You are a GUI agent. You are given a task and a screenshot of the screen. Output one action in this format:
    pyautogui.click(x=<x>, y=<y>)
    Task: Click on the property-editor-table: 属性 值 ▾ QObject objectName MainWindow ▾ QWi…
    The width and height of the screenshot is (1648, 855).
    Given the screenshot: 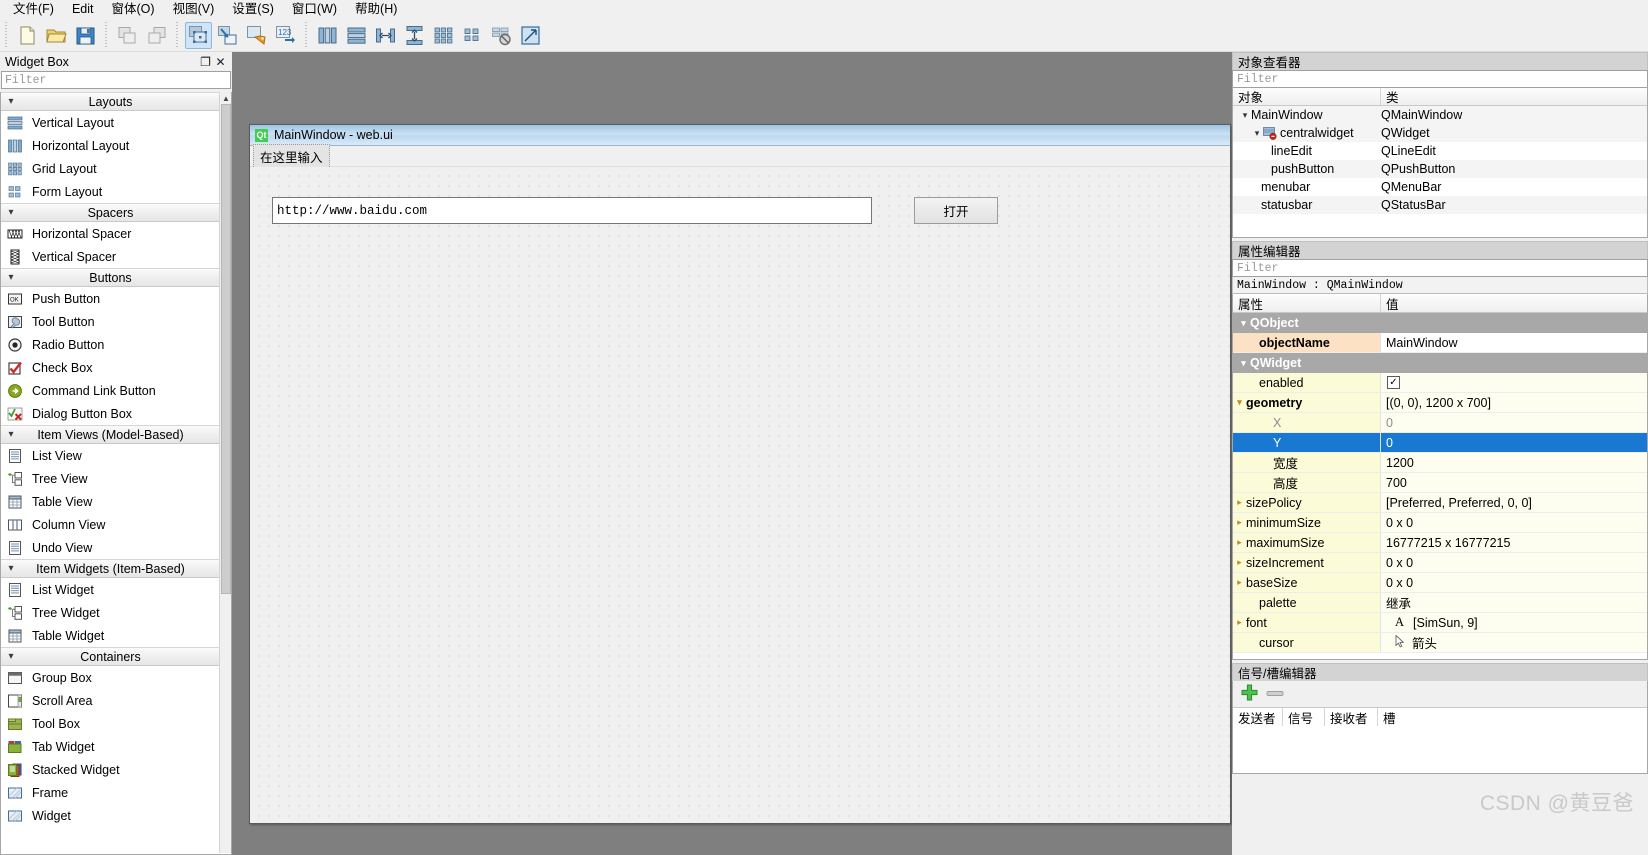 What is the action you would take?
    pyautogui.click(x=1440, y=477)
    